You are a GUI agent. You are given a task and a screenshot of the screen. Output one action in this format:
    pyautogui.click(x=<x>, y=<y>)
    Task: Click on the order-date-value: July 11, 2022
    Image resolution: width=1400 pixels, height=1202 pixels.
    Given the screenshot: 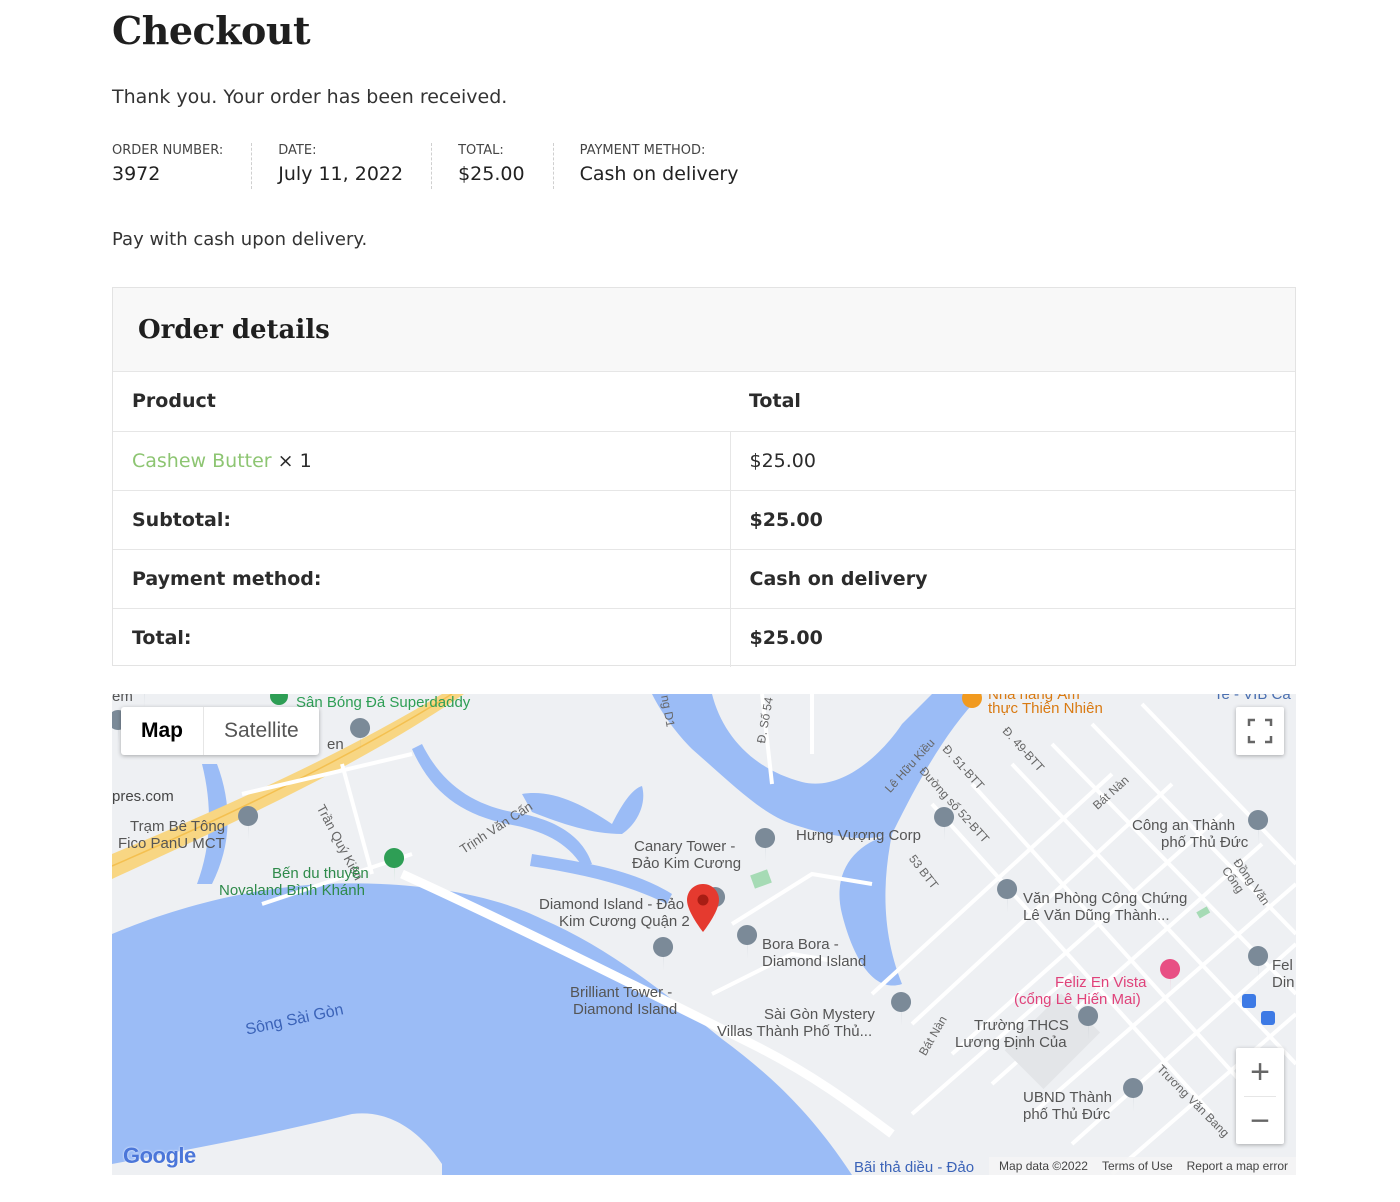 What is the action you would take?
    pyautogui.click(x=341, y=174)
    